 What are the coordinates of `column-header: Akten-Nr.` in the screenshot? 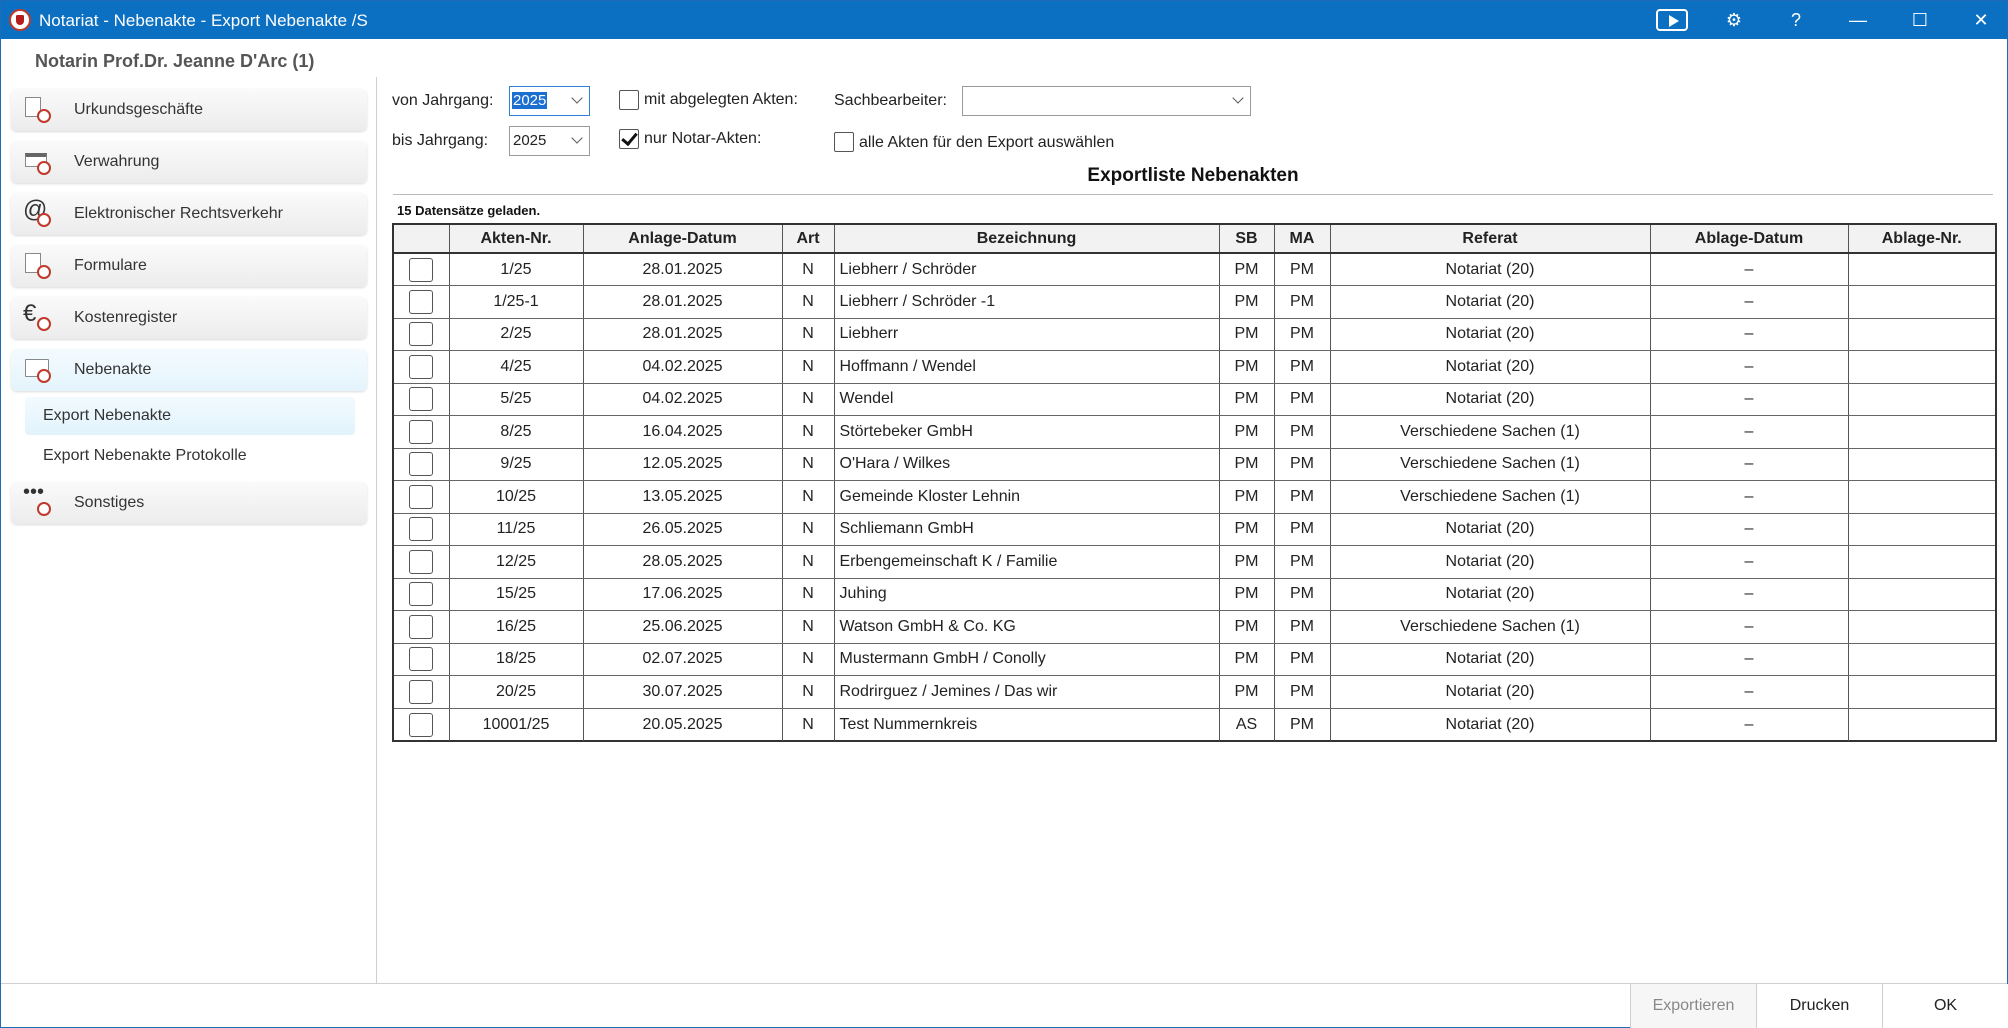 It's located at (516, 239).